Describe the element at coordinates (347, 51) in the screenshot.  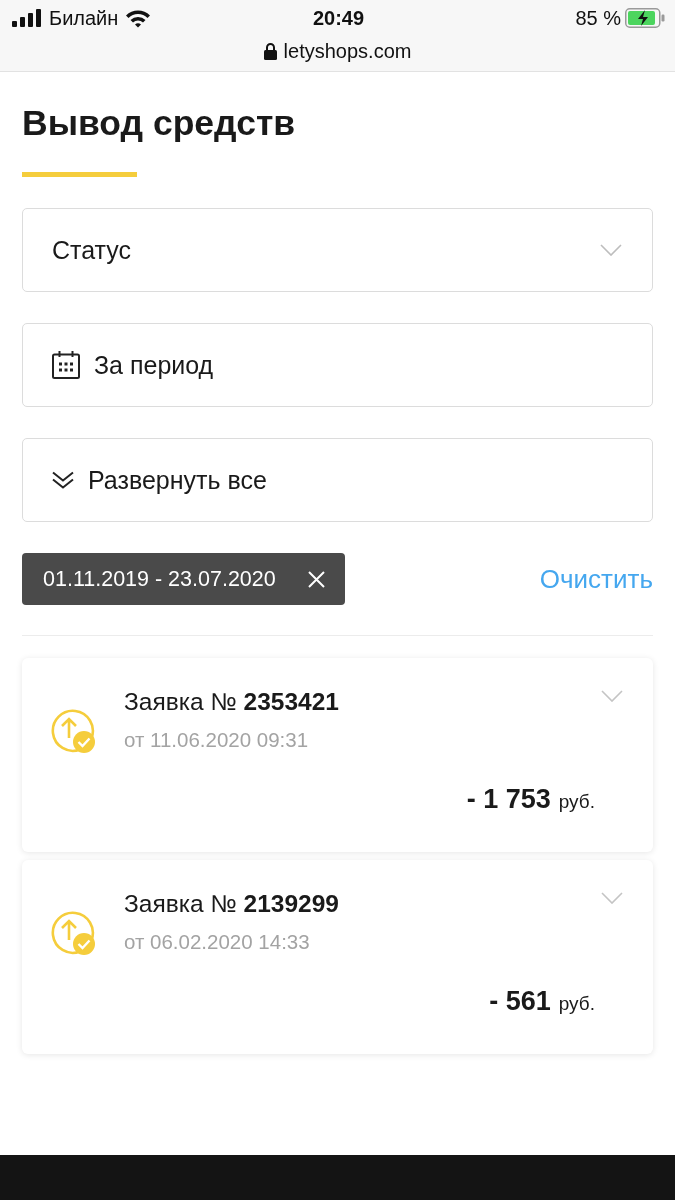
I see `url-text: letyshops.com` at that location.